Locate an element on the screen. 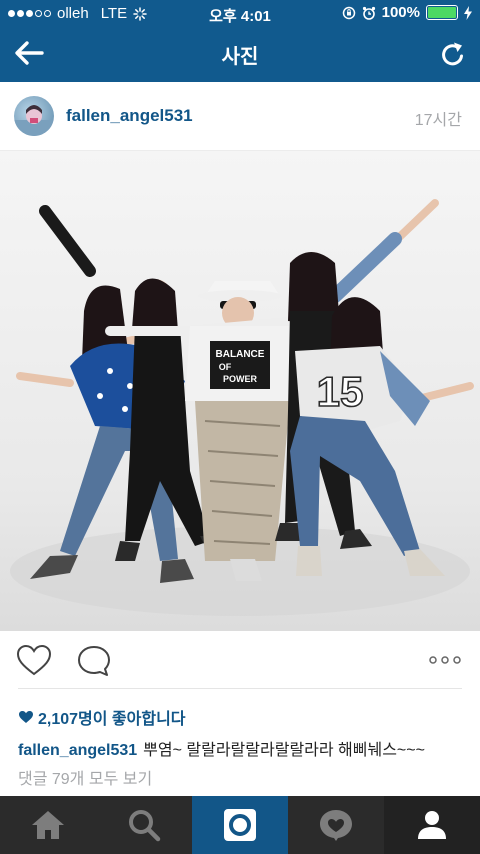 This screenshot has width=480, height=854. activity-heart-icon is located at coordinates (336, 825).